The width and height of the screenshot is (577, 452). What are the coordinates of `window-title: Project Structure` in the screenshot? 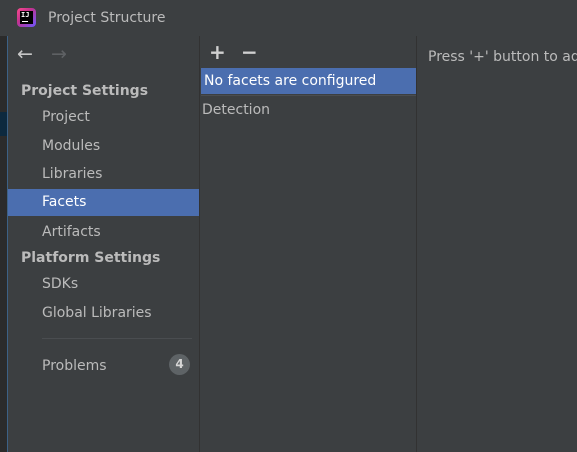 It's located at (107, 18).